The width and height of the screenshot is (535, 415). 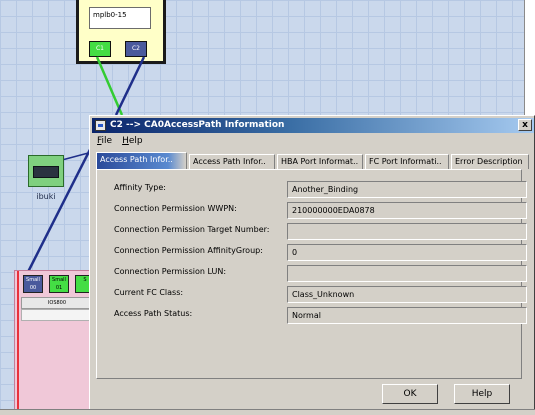 What do you see at coordinates (482, 394) in the screenshot?
I see `help-button: Help` at bounding box center [482, 394].